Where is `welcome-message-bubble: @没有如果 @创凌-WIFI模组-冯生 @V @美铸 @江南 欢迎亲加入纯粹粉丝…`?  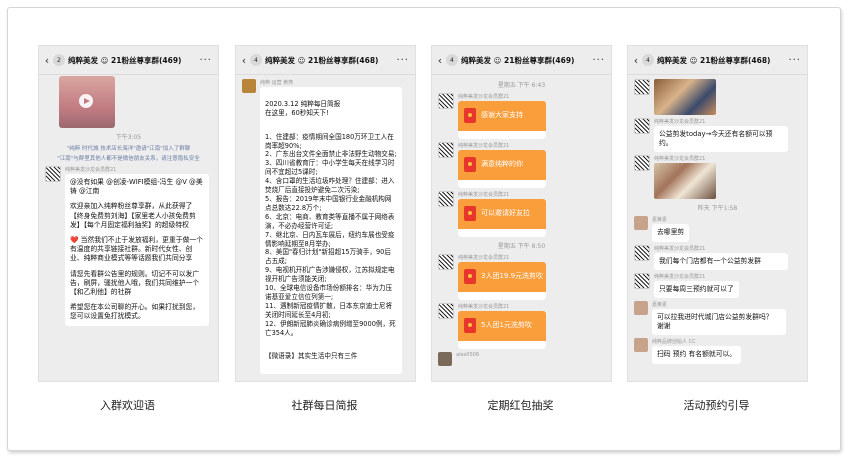
welcome-message-bubble: @没有如果 @创凌-WIFI模组-冯生 @V @美铸 @江南 欢迎亲加入纯粹粉丝… is located at coordinates (137, 250).